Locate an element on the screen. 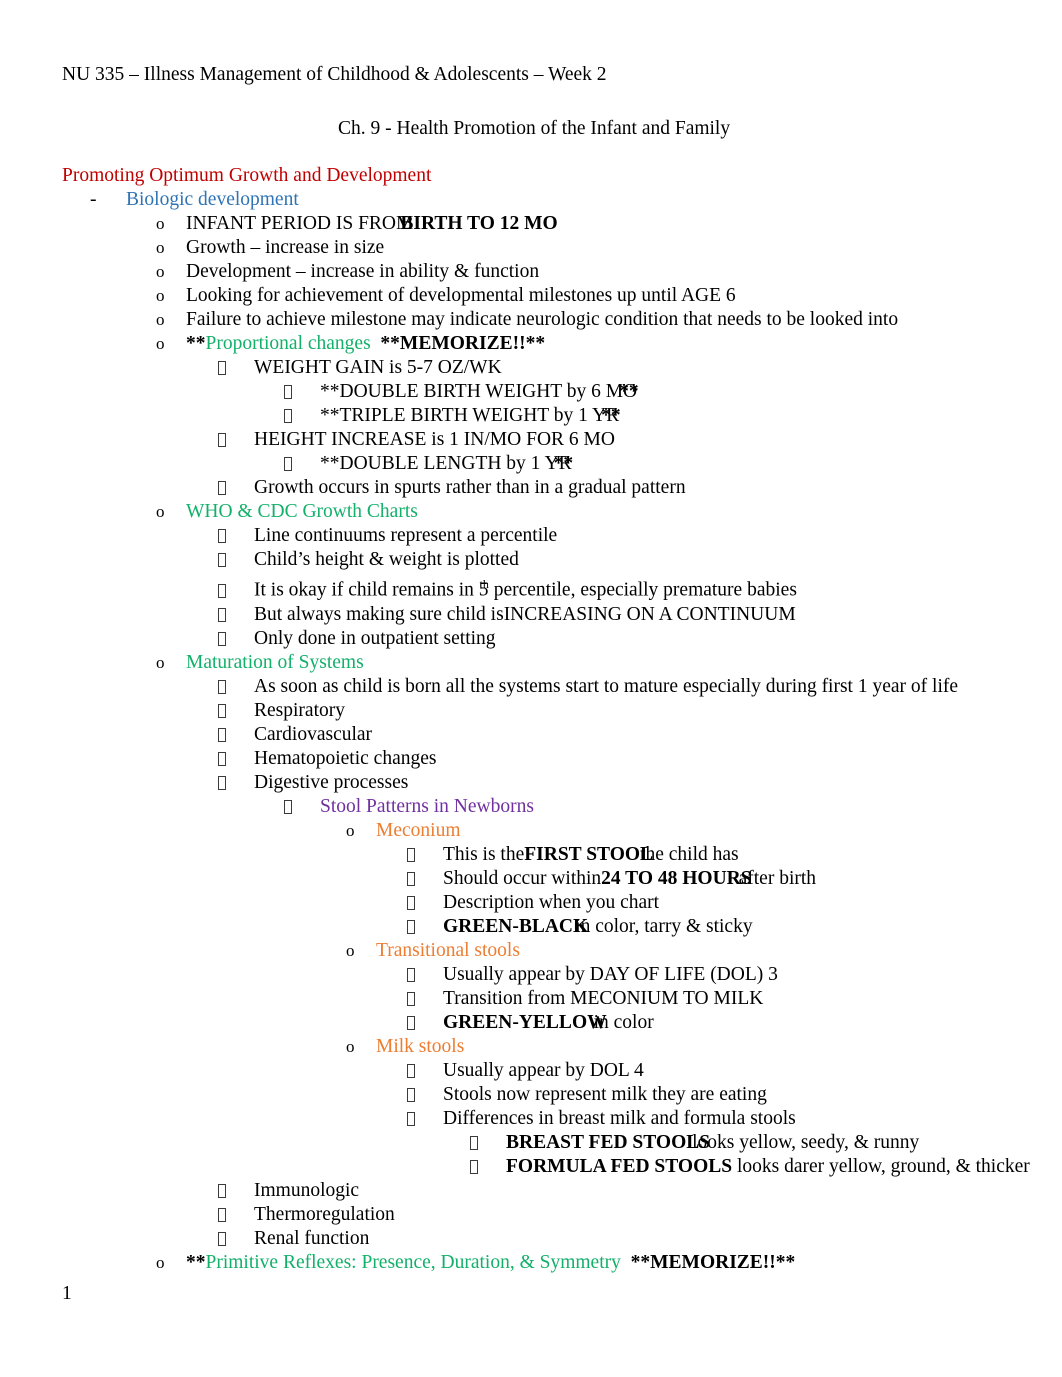 The image size is (1062, 1377). list-item-proportional-changes: o **Proportional changes **MEMORIZE!!** is located at coordinates (531, 344).